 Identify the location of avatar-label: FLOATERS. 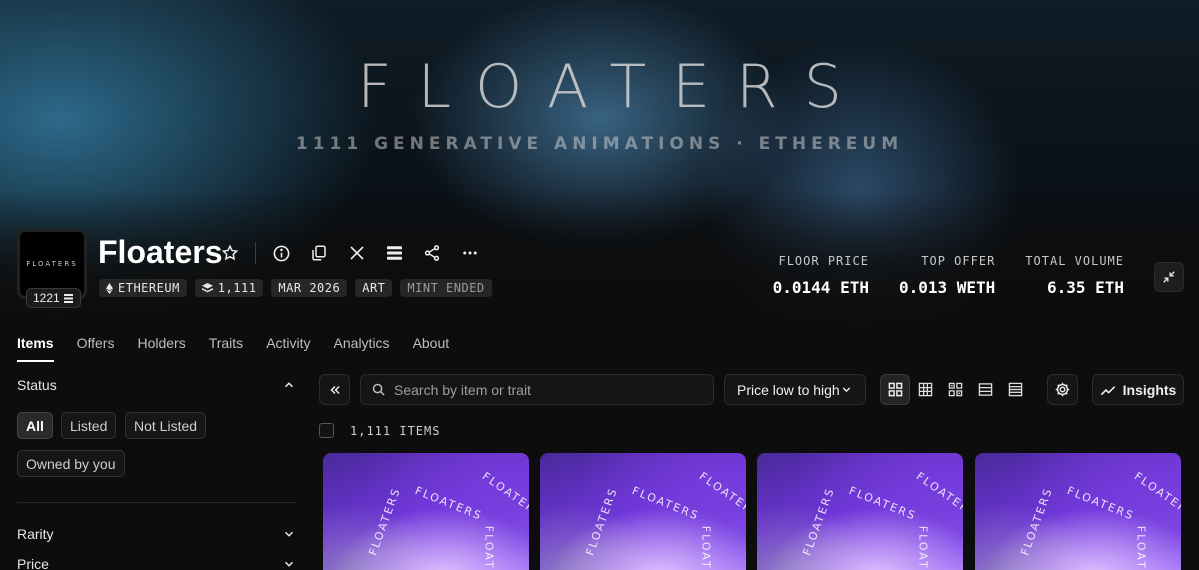
(52, 264).